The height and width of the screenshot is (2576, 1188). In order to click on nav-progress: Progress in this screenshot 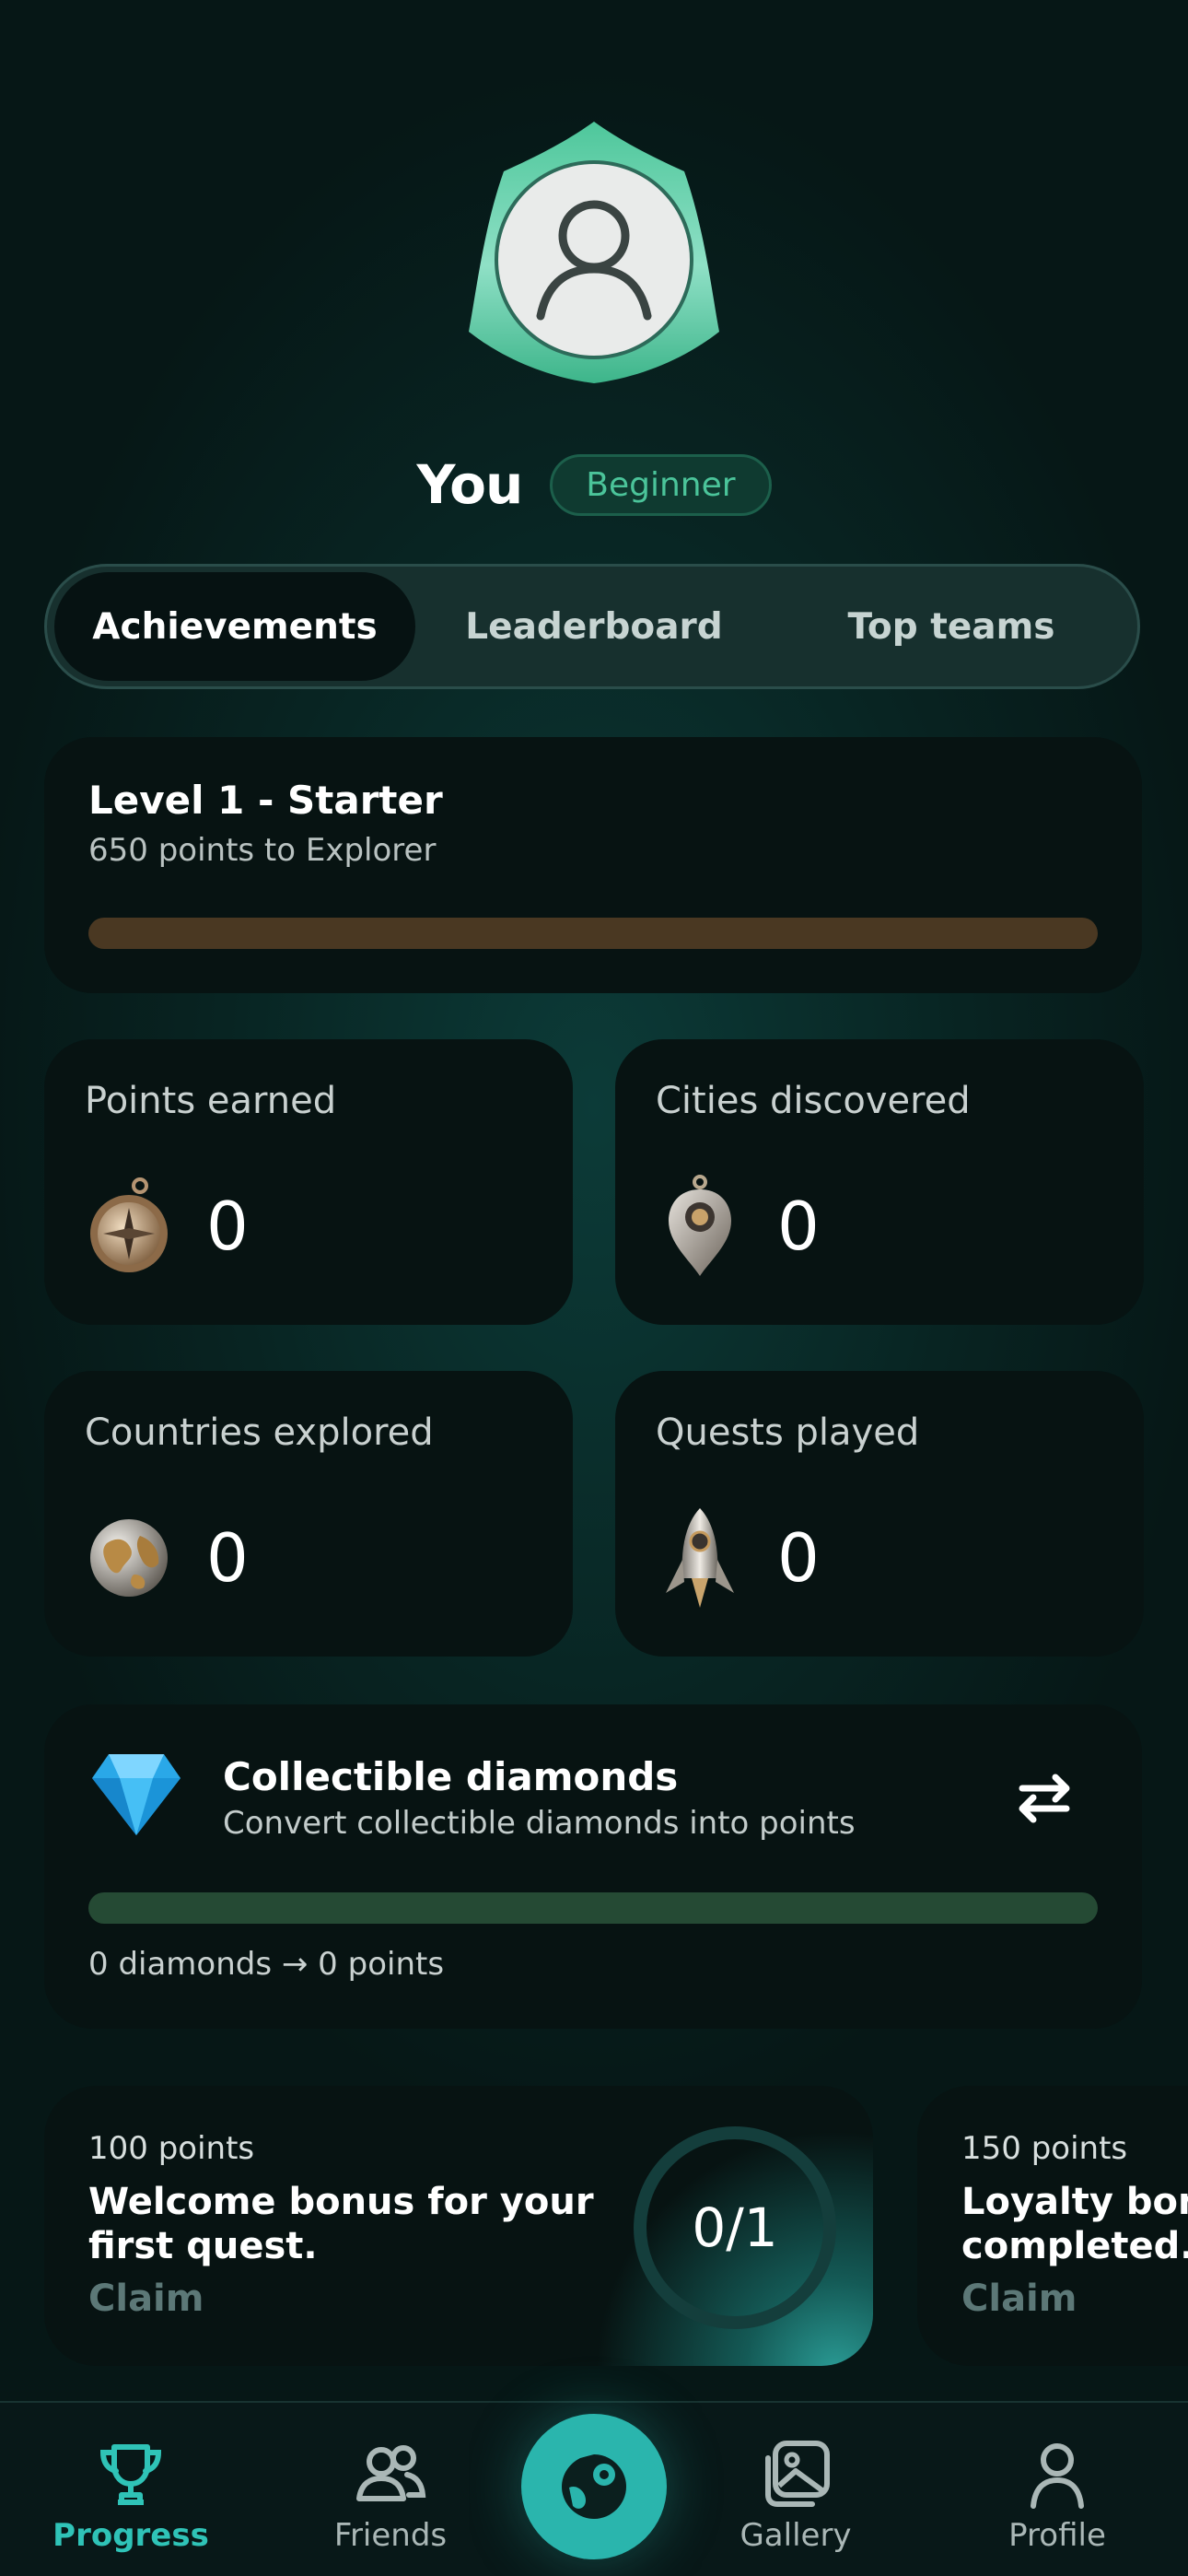, I will do `click(131, 2496)`.